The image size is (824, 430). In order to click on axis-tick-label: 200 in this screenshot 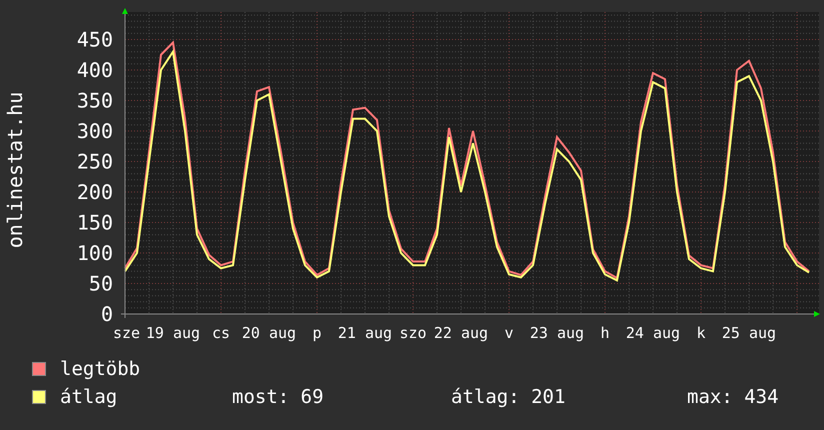, I will do `click(94, 192)`.